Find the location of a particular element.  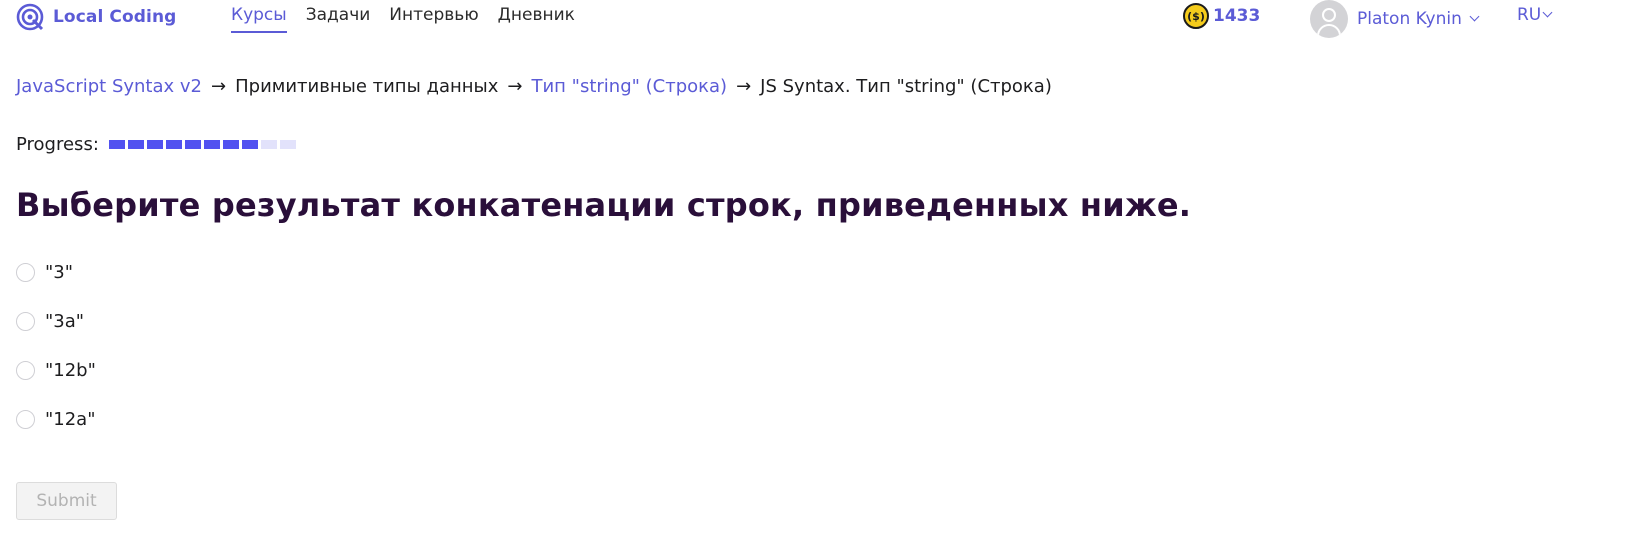

answer-option-label: "12b" is located at coordinates (70, 370).